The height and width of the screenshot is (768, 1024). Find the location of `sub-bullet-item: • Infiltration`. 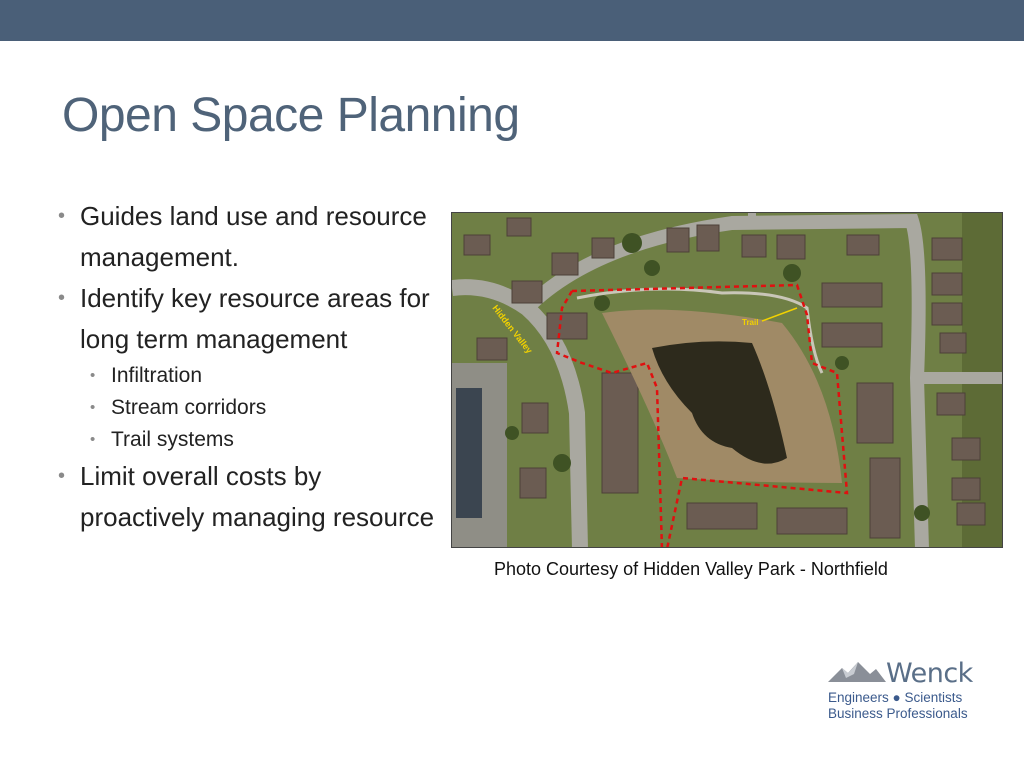

sub-bullet-item: • Infiltration is located at coordinates (248, 376).